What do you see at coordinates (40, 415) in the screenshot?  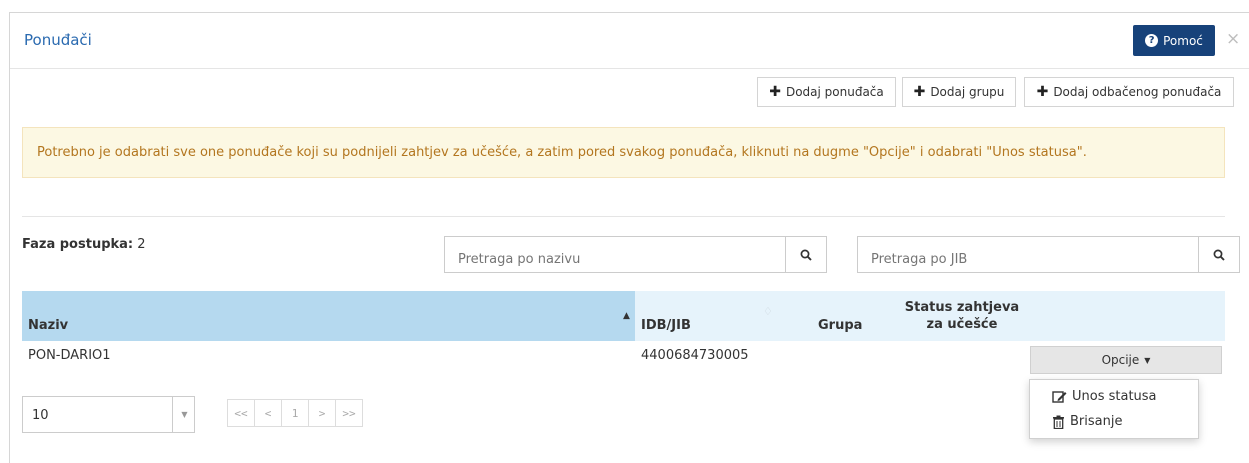 I see `page-size-value: 10` at bounding box center [40, 415].